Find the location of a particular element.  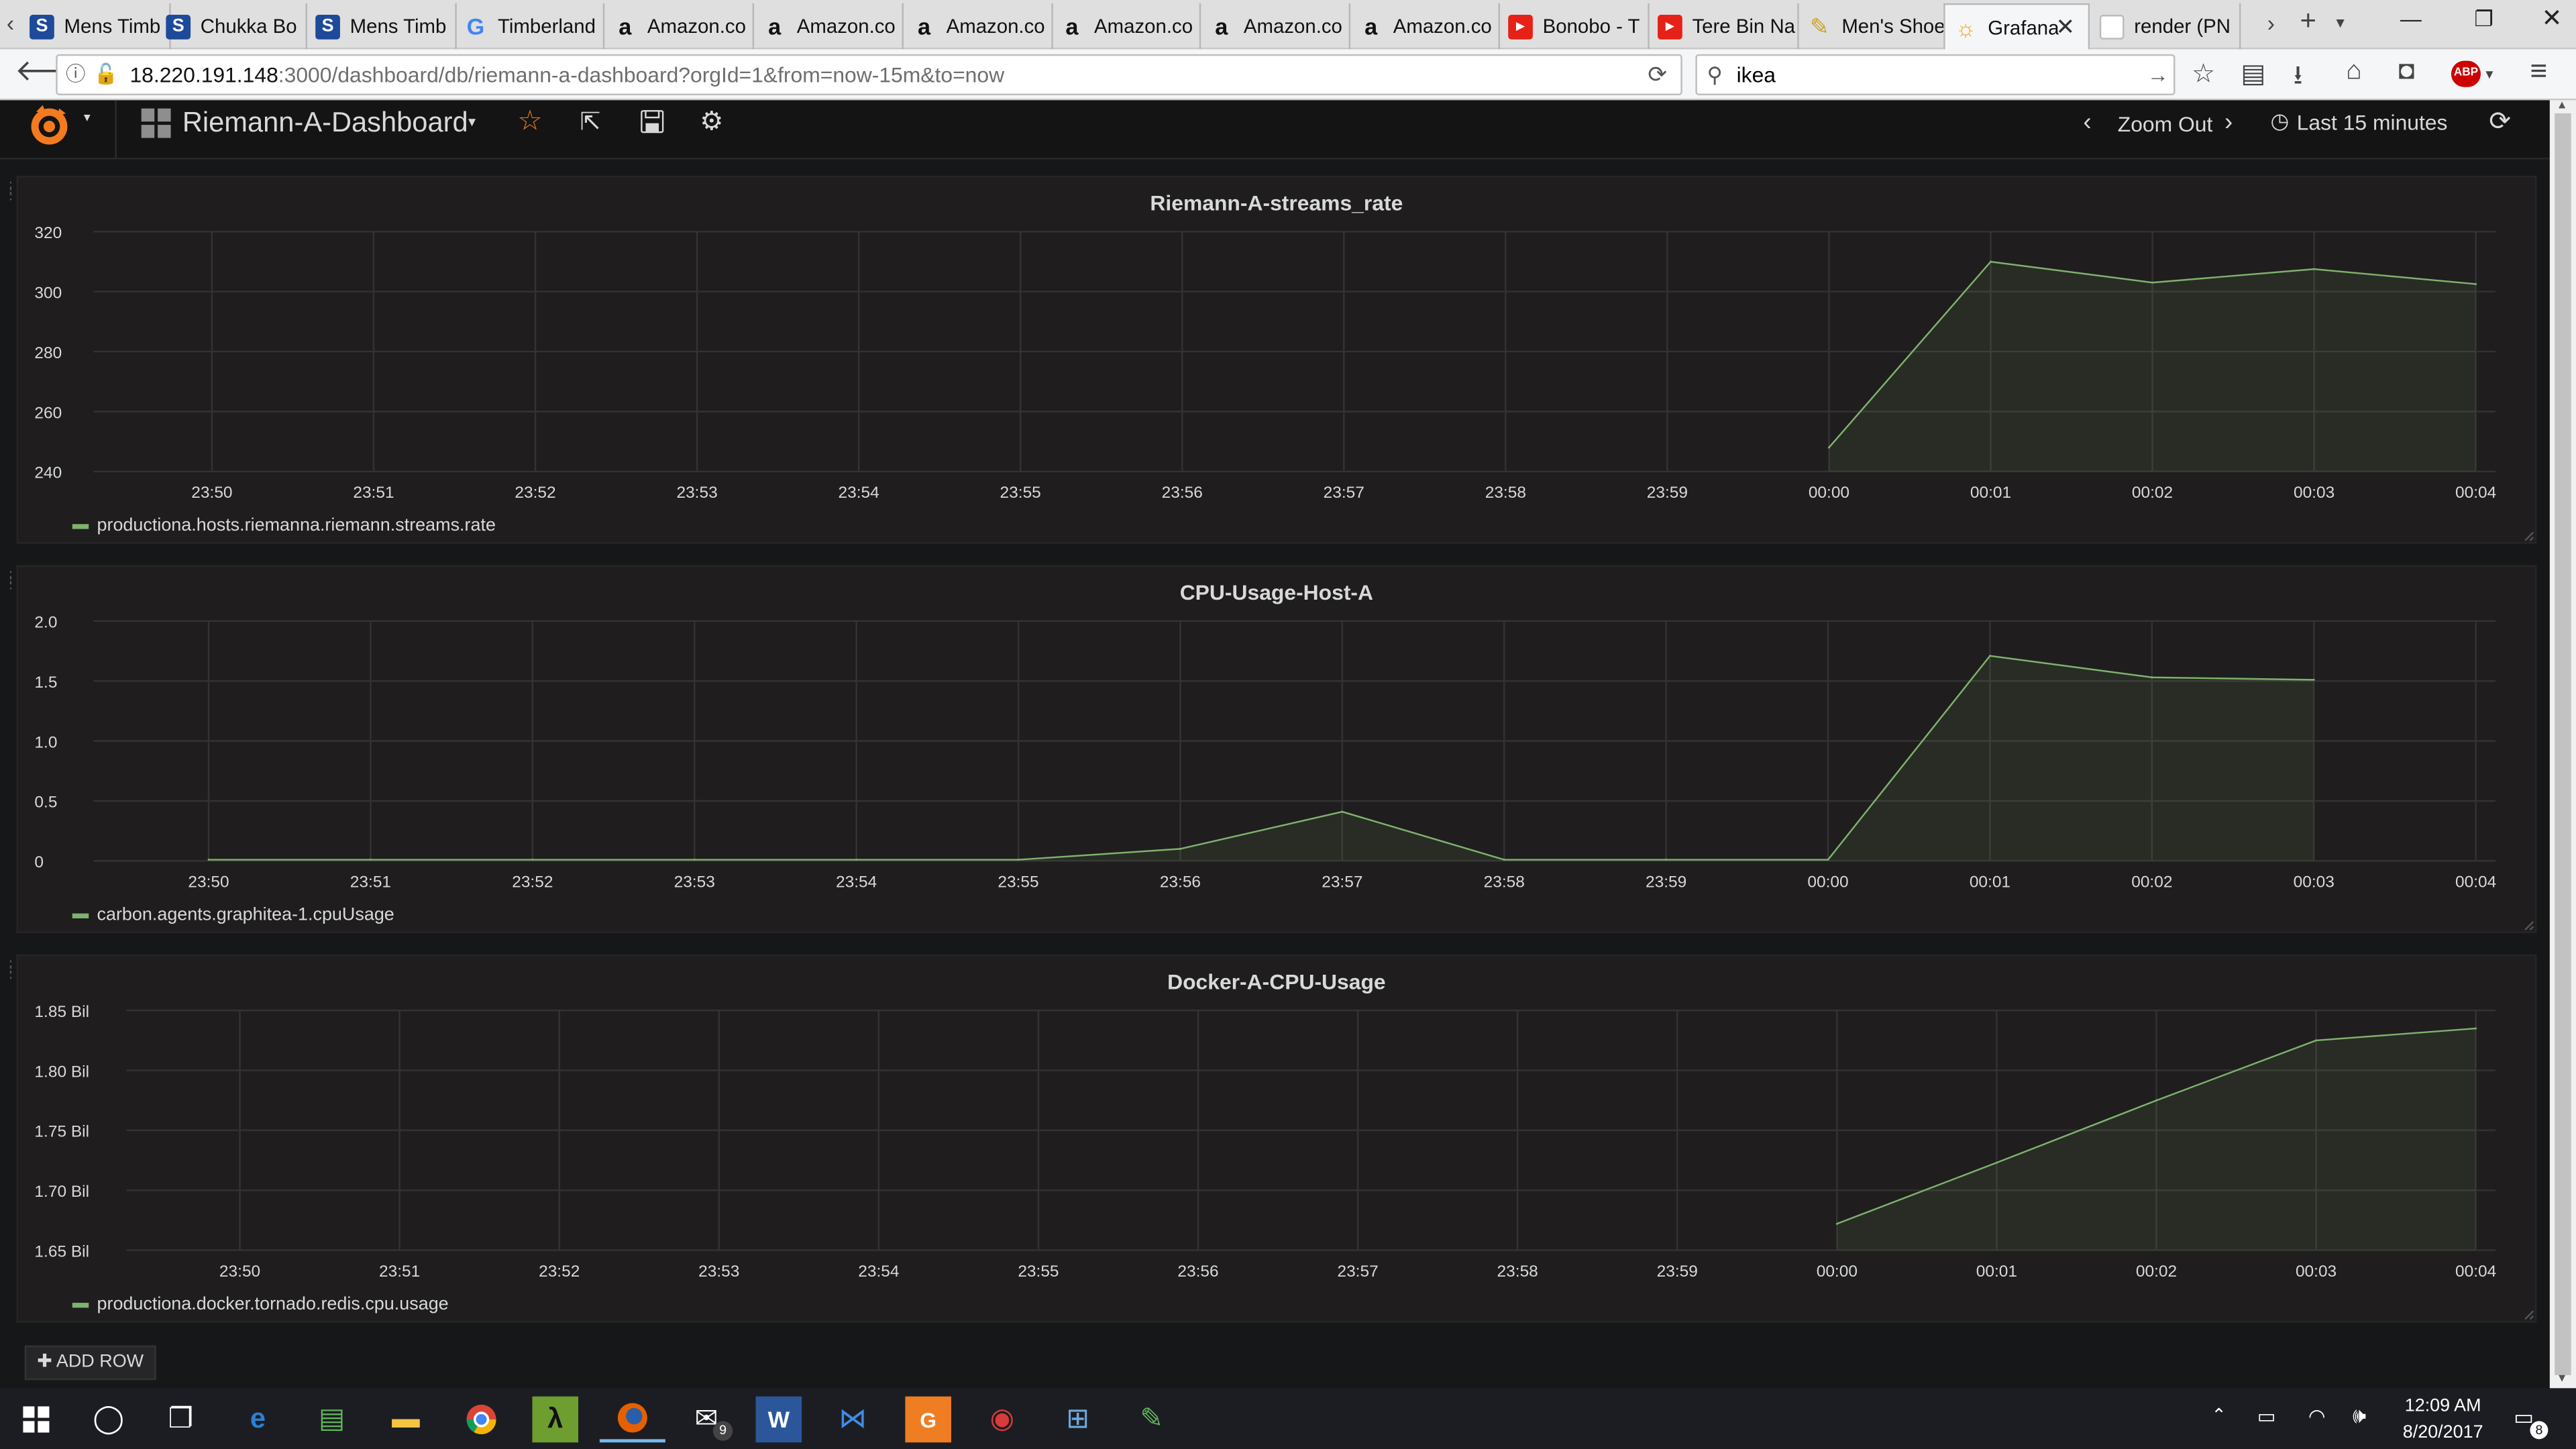

browser-tab: ✎ Men's Shoe is located at coordinates (1874, 26).